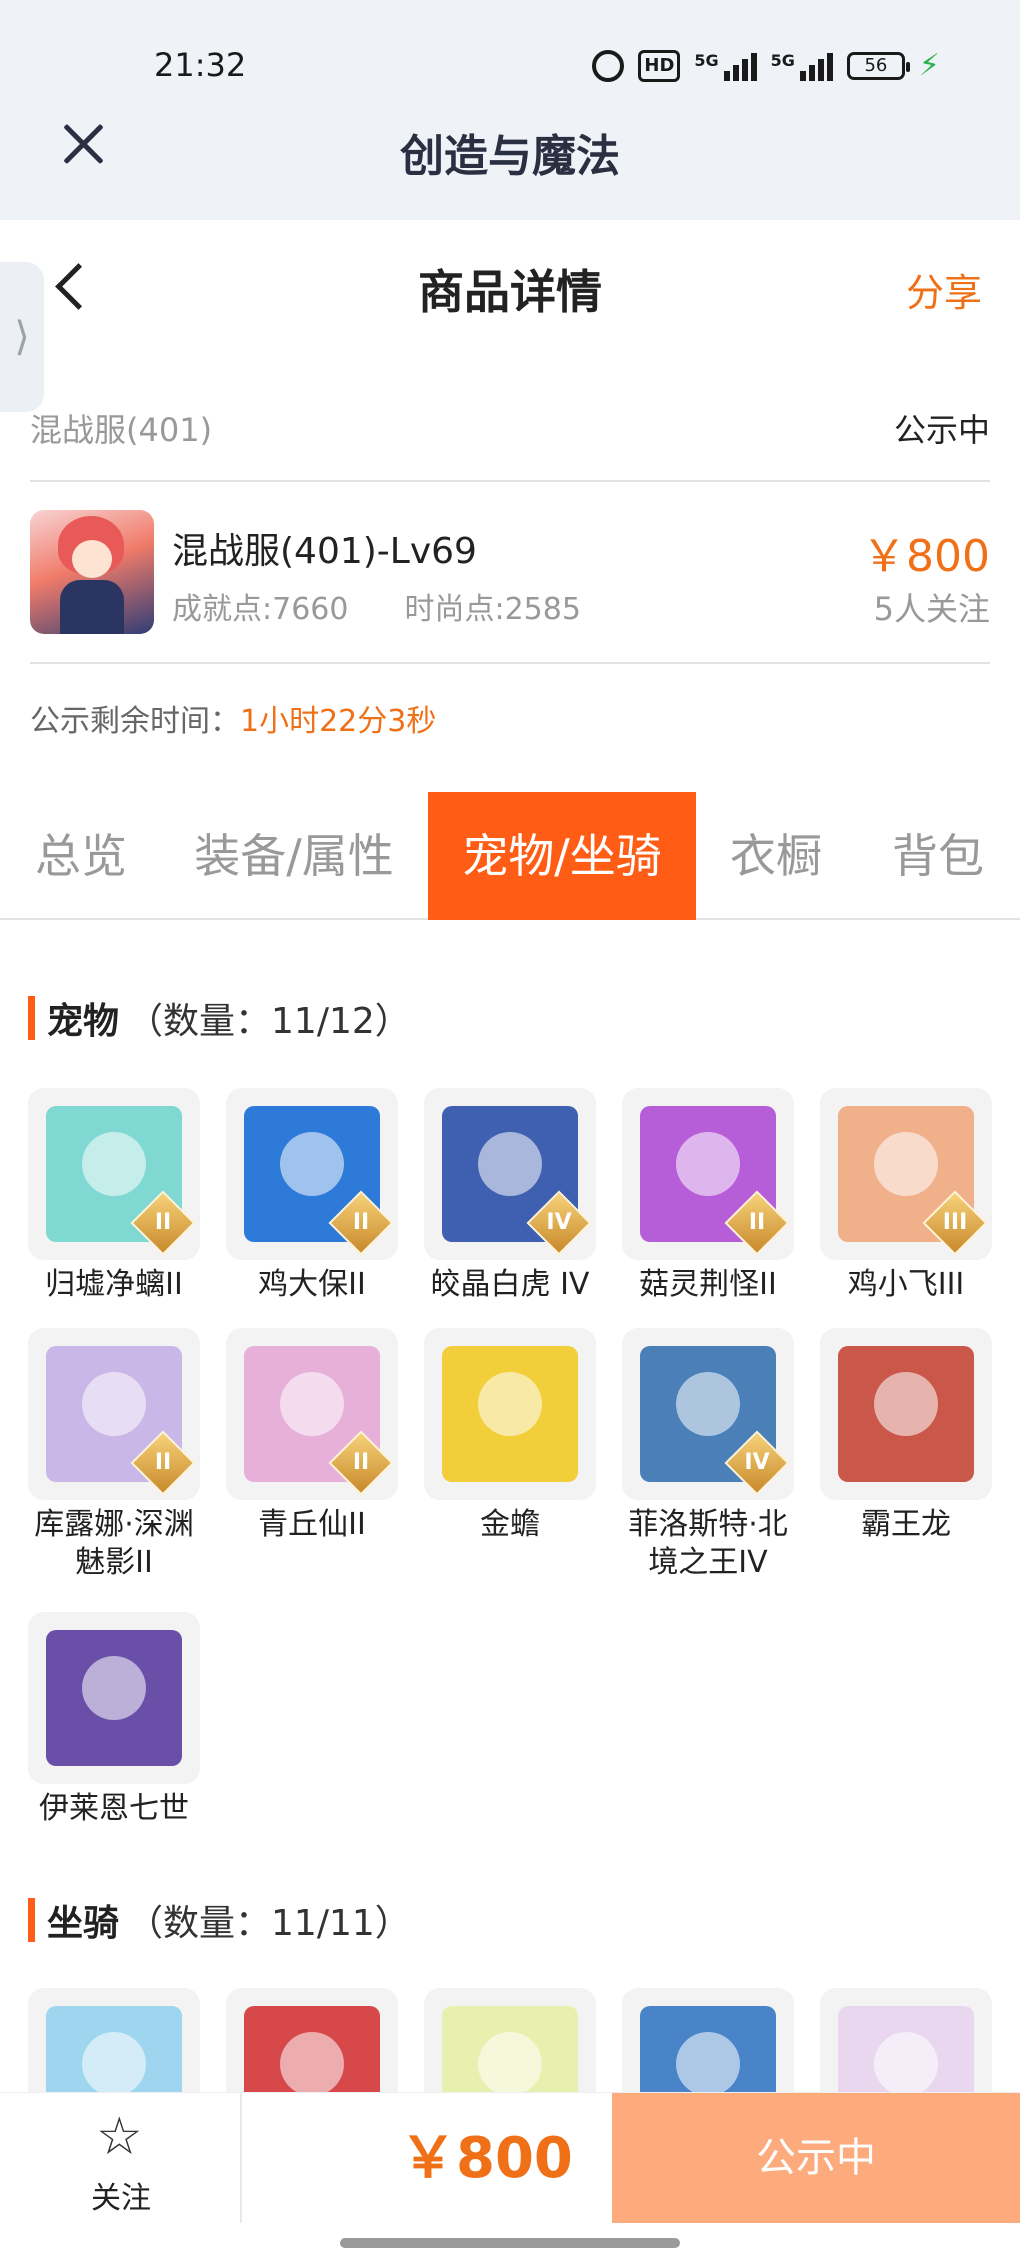 This screenshot has height=2267, width=1020. What do you see at coordinates (114, 1196) in the screenshot?
I see `pet-card: II 归墟净螭II` at bounding box center [114, 1196].